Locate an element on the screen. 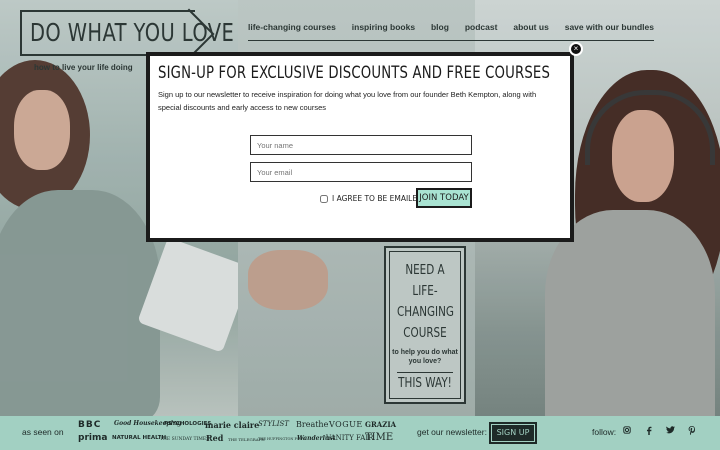 The image size is (720, 450). facebook-icon is located at coordinates (649, 431).